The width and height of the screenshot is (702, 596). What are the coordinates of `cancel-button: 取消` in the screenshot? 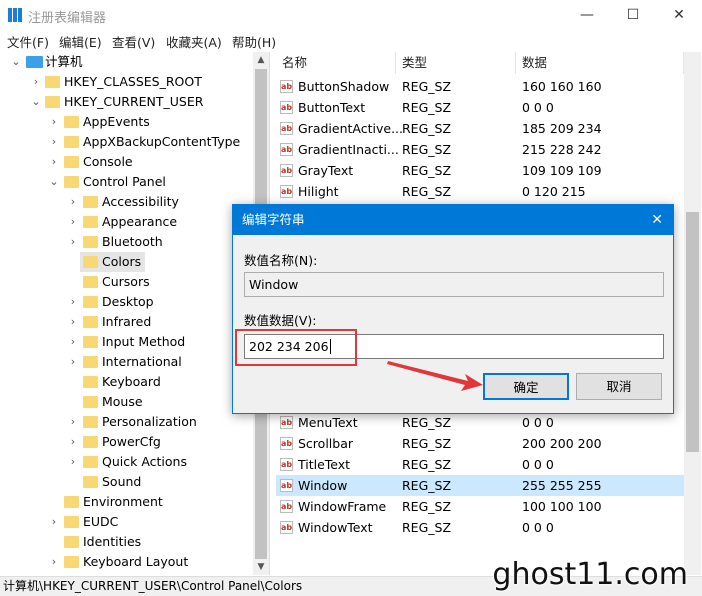 It's located at (619, 386).